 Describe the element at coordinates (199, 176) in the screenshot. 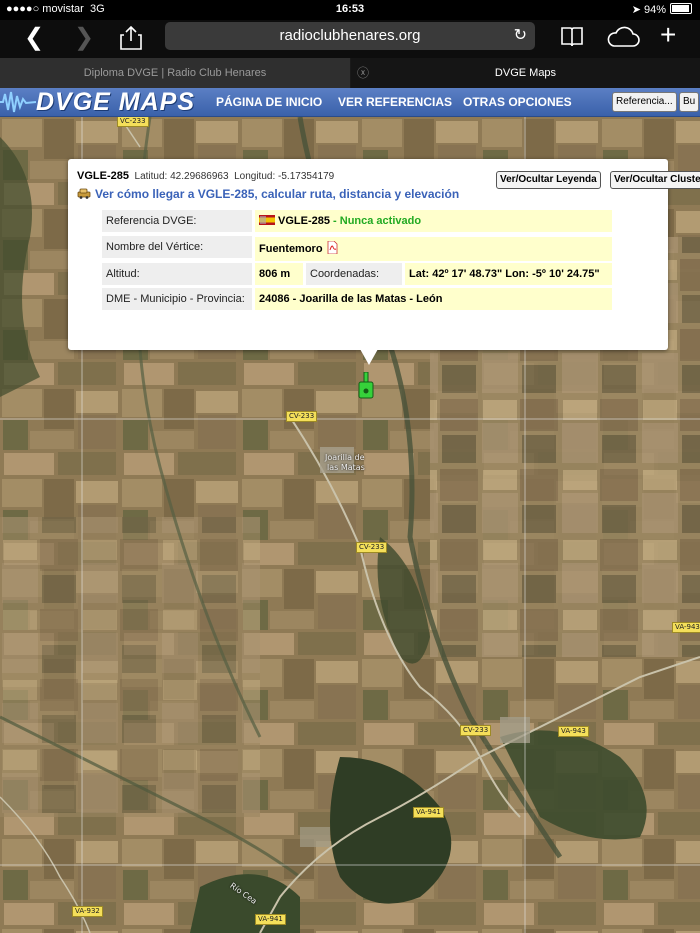

I see `lat-value: 42.29686963` at that location.